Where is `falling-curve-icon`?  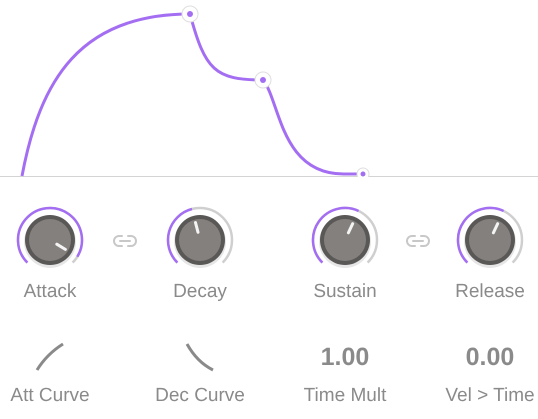 falling-curve-icon is located at coordinates (200, 357).